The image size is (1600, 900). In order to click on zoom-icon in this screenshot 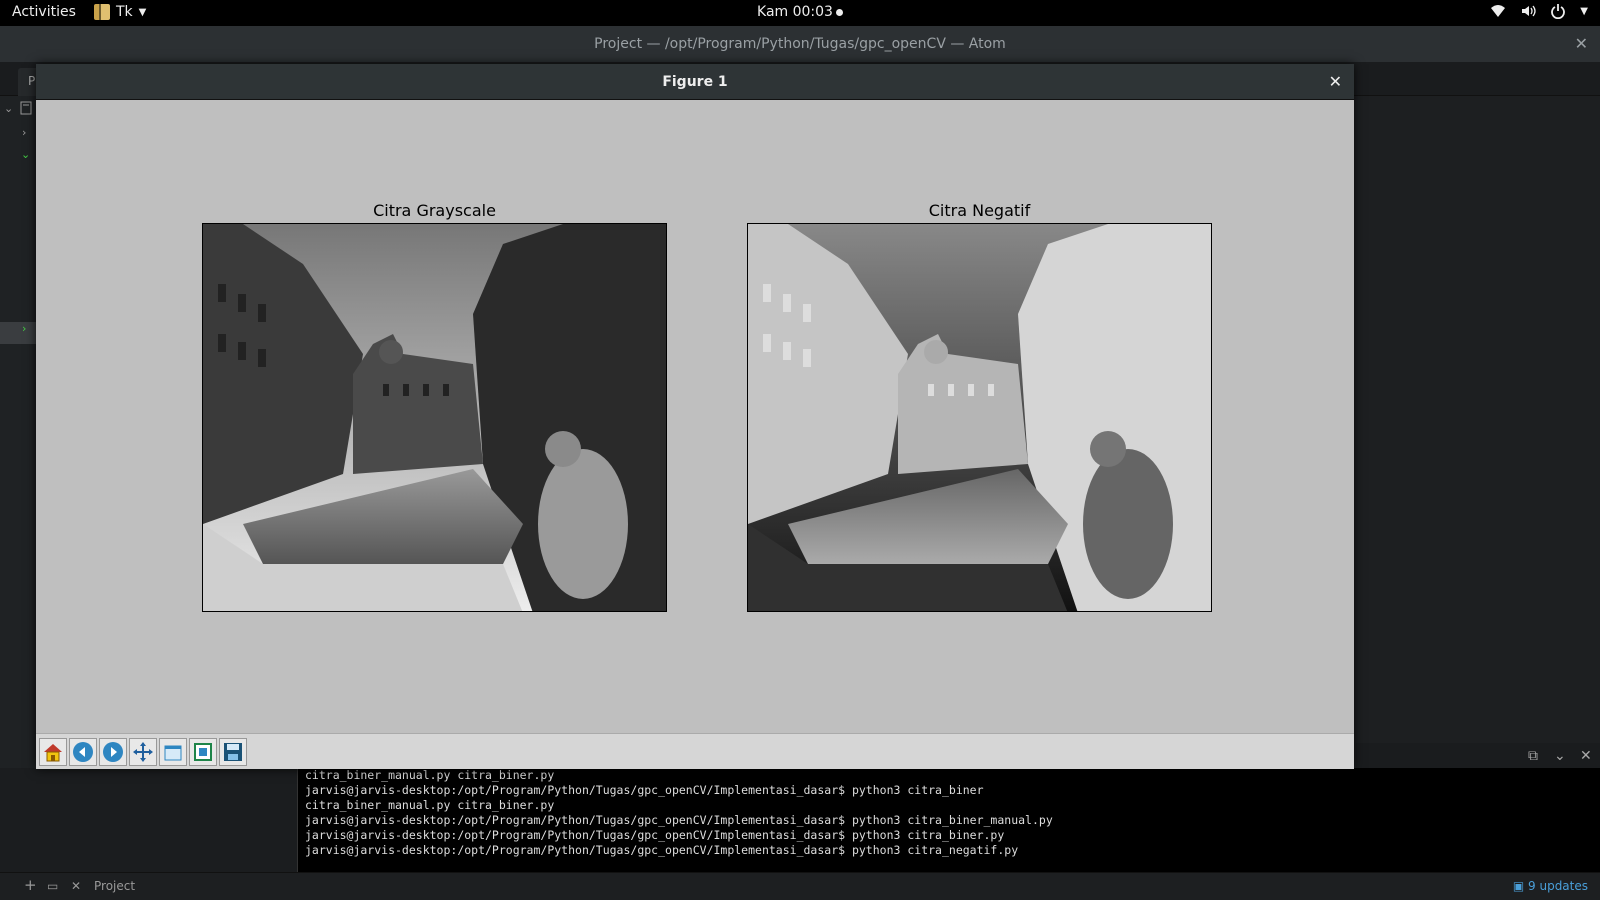, I will do `click(173, 753)`.